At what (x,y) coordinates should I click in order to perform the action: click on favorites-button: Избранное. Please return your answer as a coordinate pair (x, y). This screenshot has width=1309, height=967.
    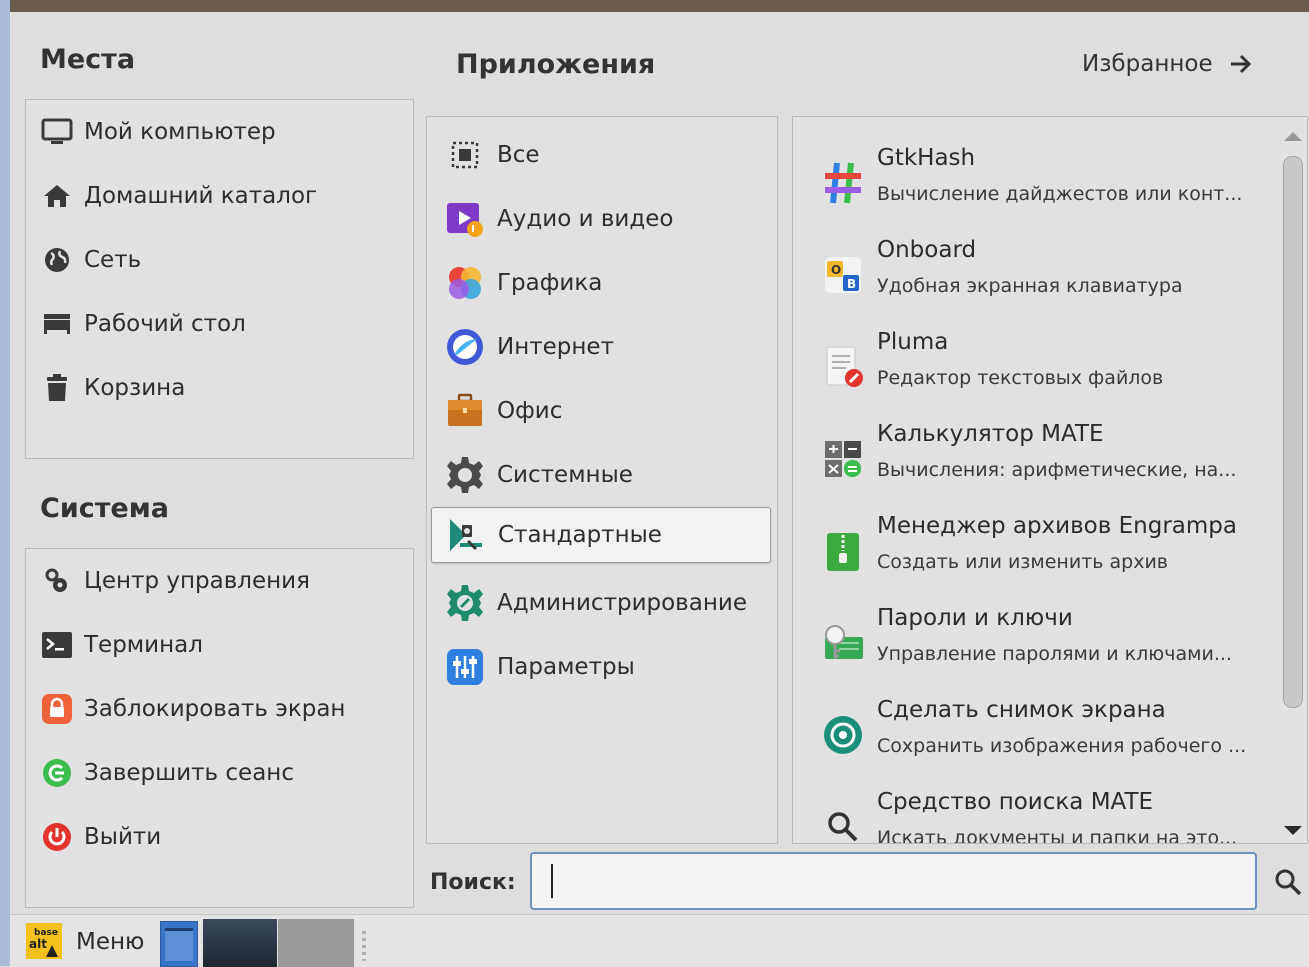
    Looking at the image, I should click on (1168, 64).